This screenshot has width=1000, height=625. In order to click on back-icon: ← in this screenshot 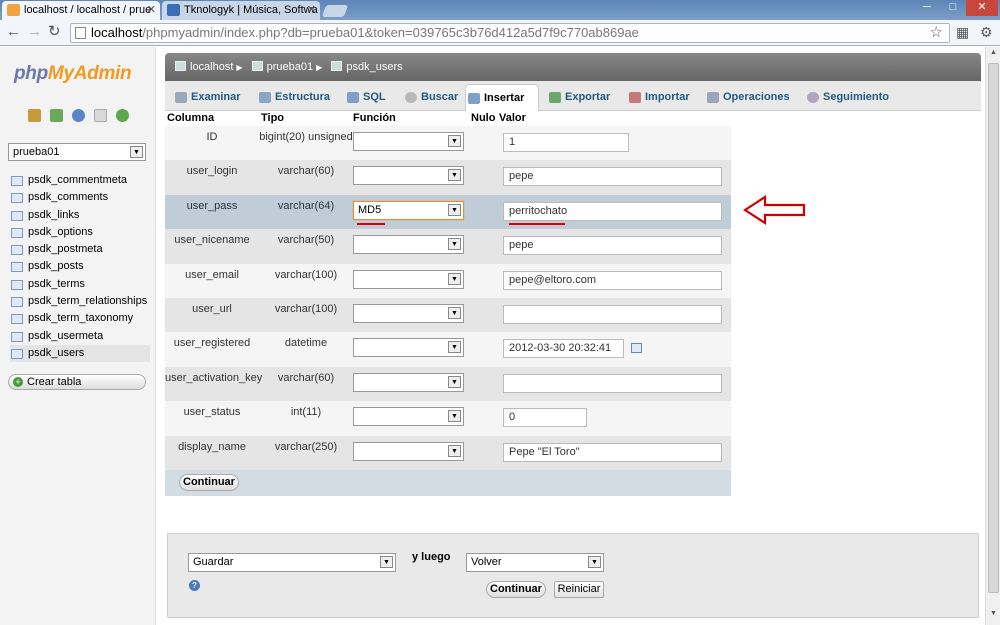, I will do `click(13, 32)`.